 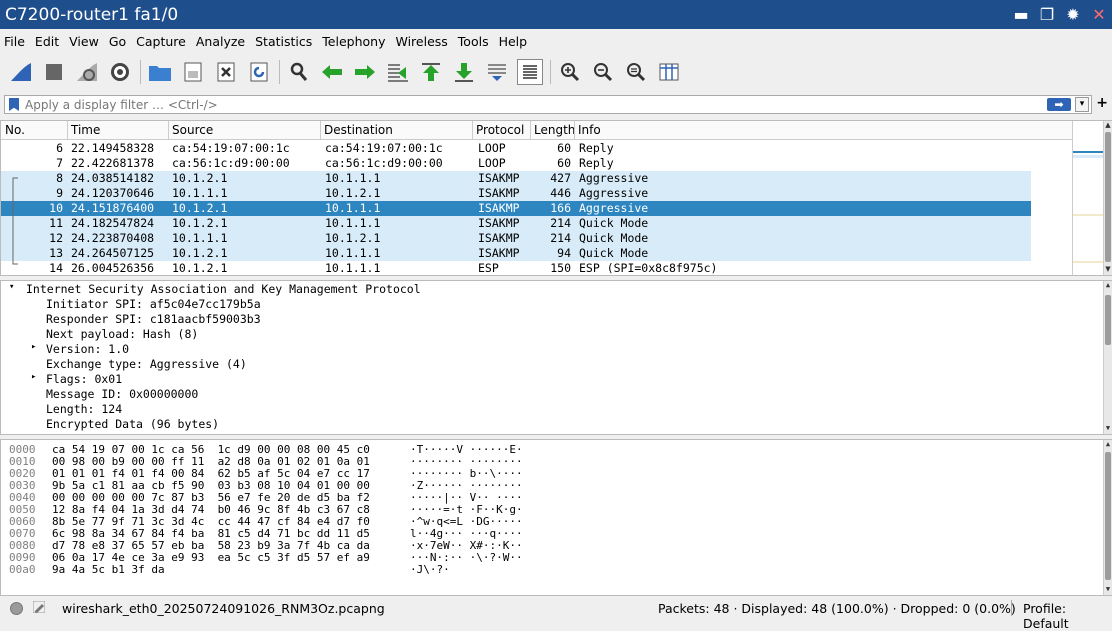 I want to click on filter-history-chevron-down-icon: ▾, so click(x=1082, y=104).